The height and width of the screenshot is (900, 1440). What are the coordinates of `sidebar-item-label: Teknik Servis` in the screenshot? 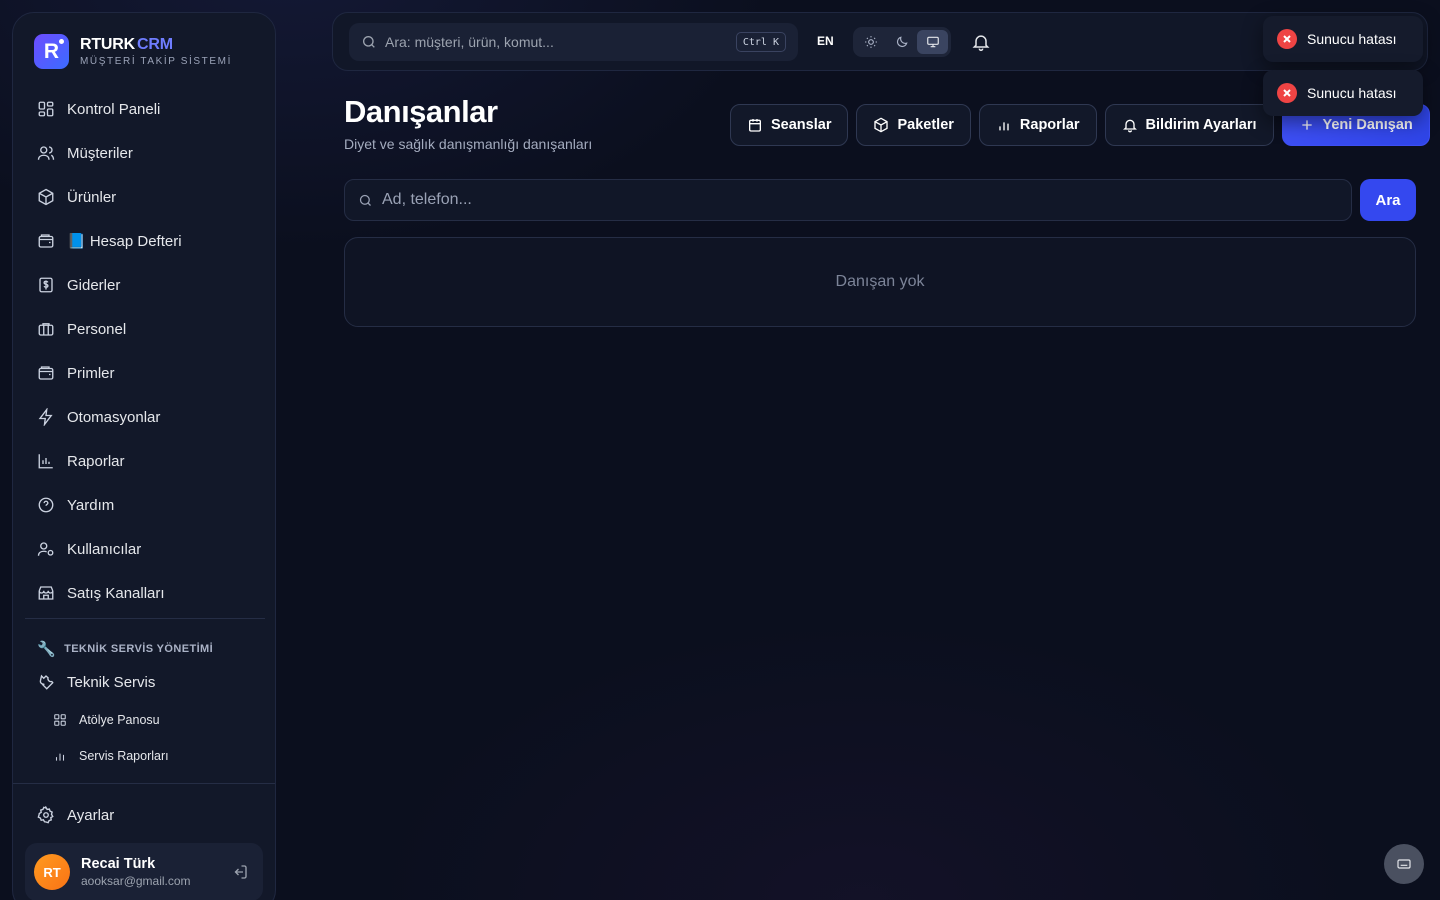 It's located at (111, 682).